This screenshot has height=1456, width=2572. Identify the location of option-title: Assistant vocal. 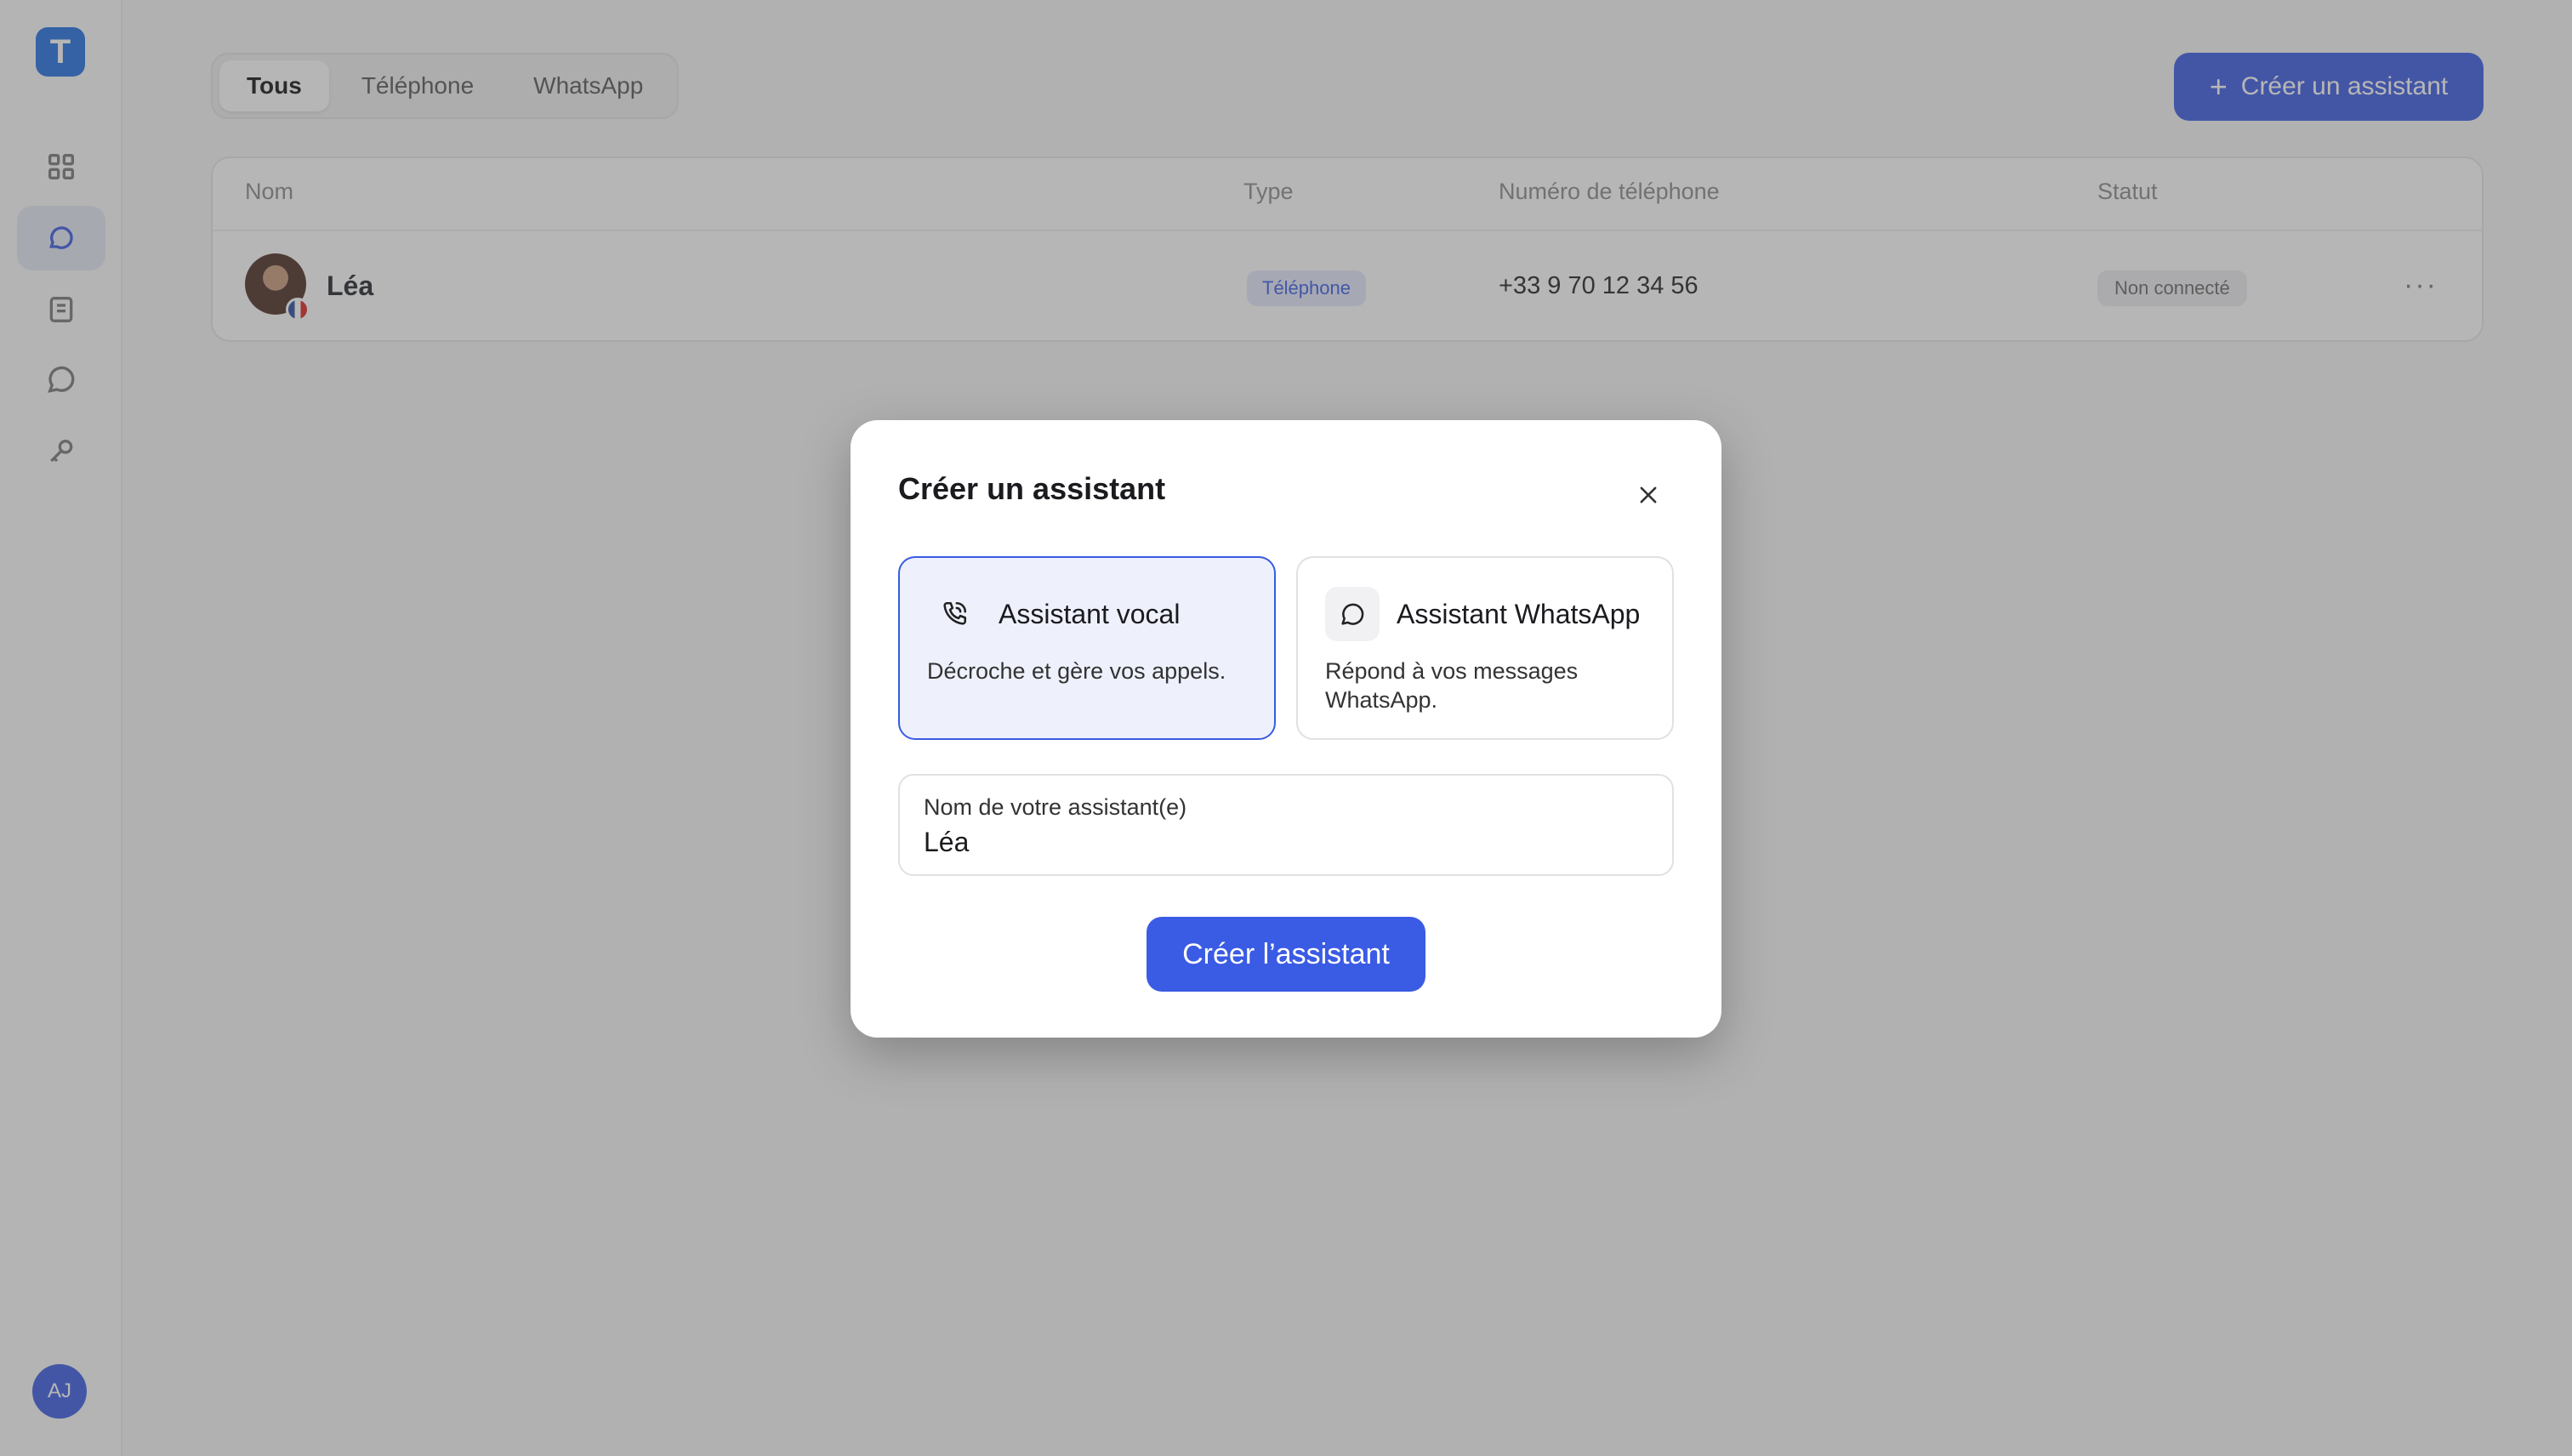
(1090, 614).